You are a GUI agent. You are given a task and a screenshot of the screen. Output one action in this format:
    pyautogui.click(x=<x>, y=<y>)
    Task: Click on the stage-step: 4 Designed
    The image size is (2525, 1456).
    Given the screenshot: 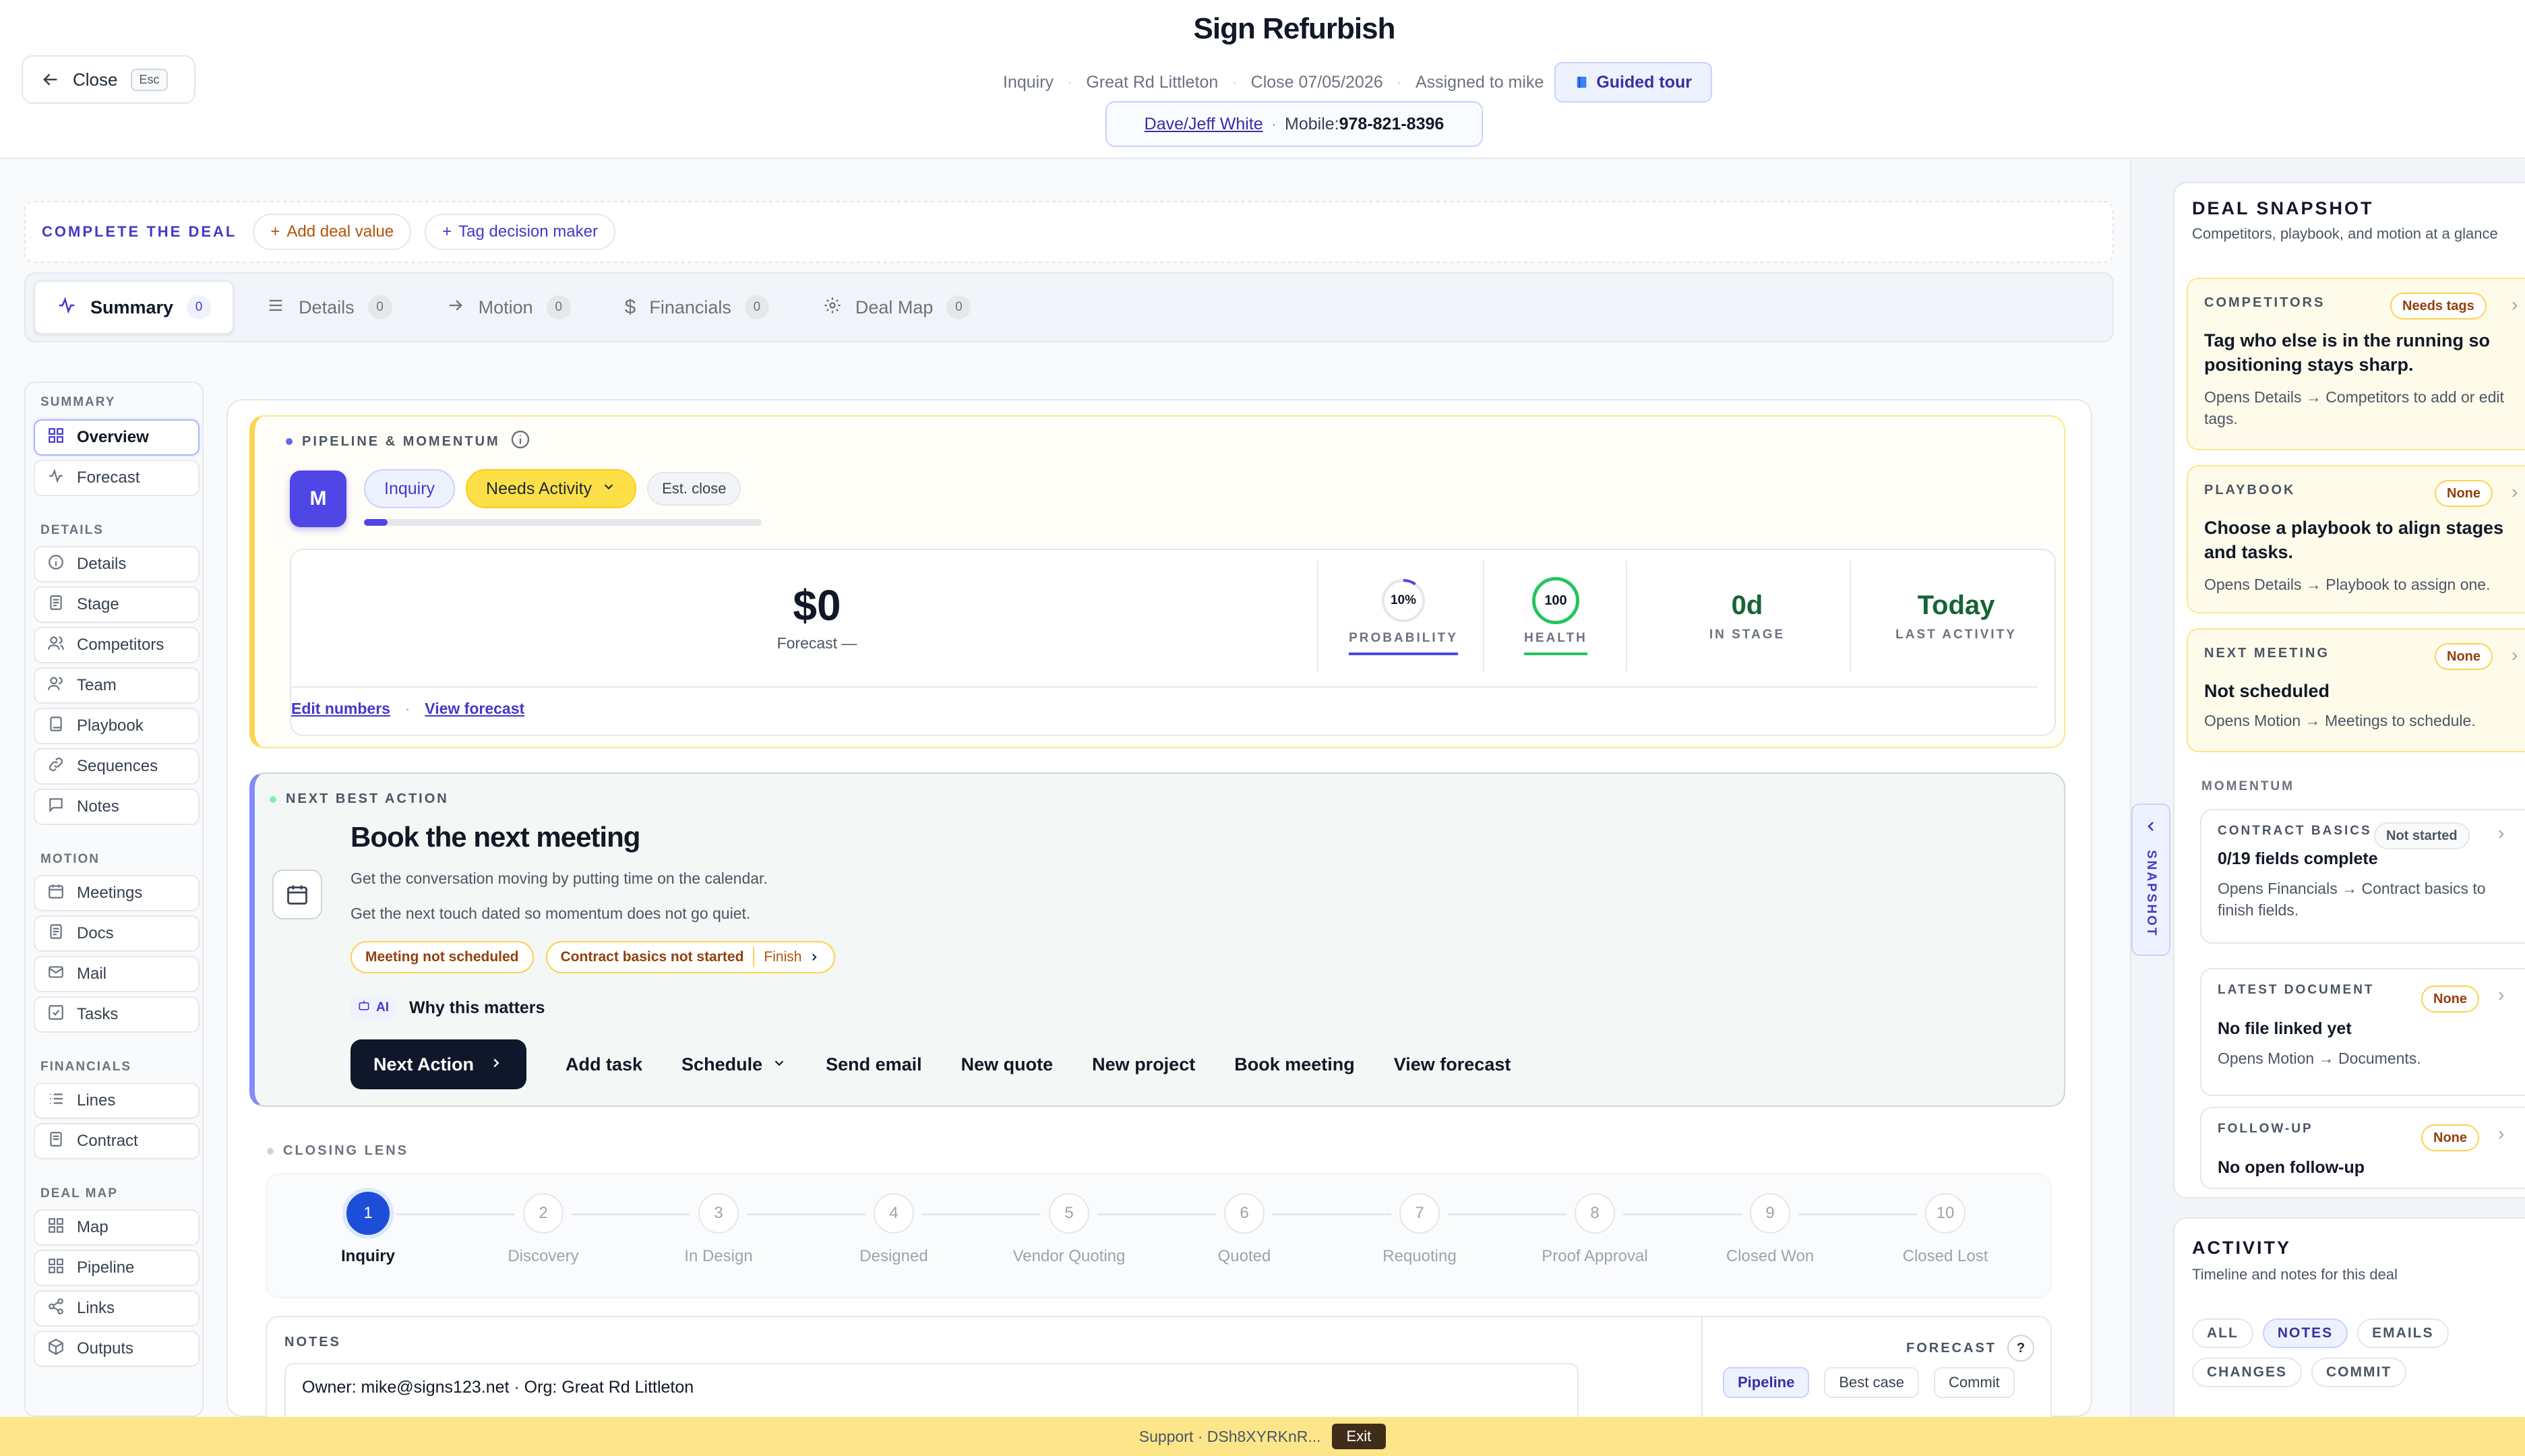 What is the action you would take?
    pyautogui.click(x=894, y=1229)
    